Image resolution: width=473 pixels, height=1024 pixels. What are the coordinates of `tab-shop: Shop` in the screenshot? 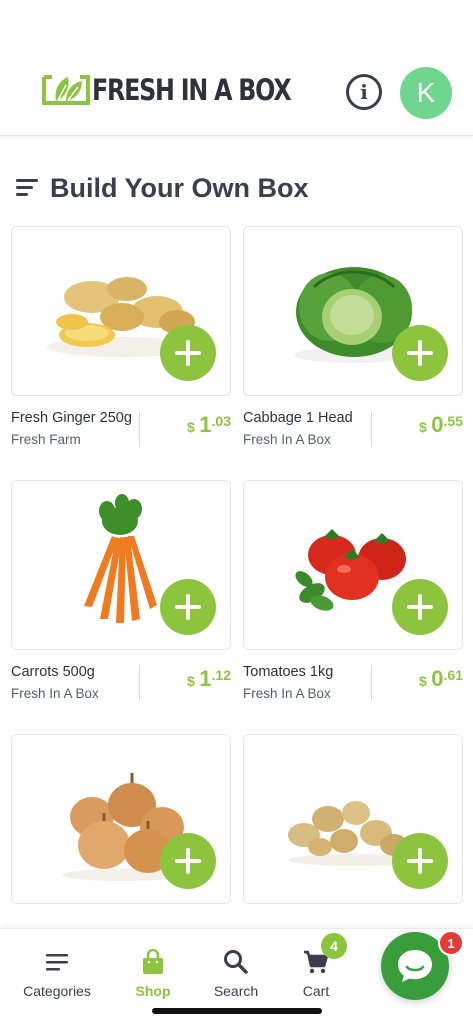 It's located at (153, 973).